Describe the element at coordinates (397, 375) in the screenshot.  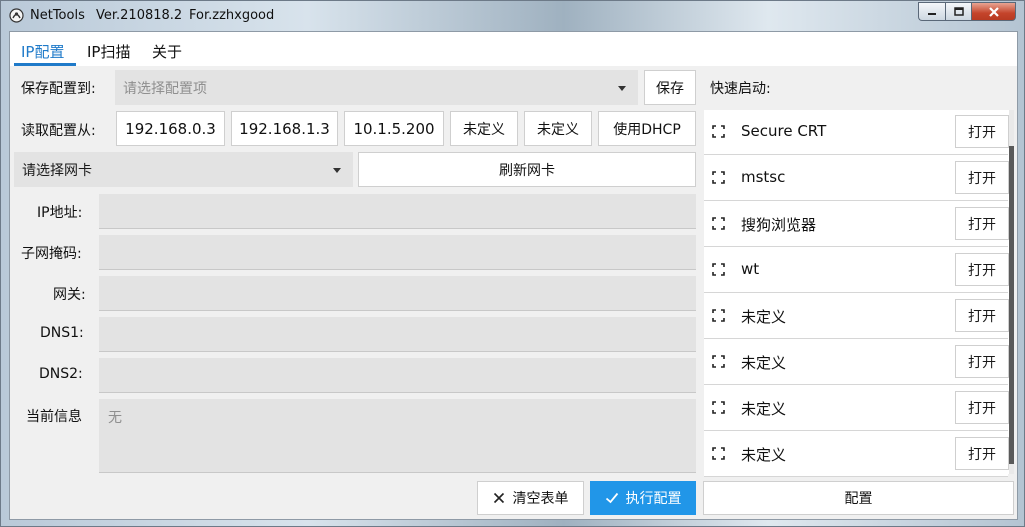
I see `dns2-input` at that location.